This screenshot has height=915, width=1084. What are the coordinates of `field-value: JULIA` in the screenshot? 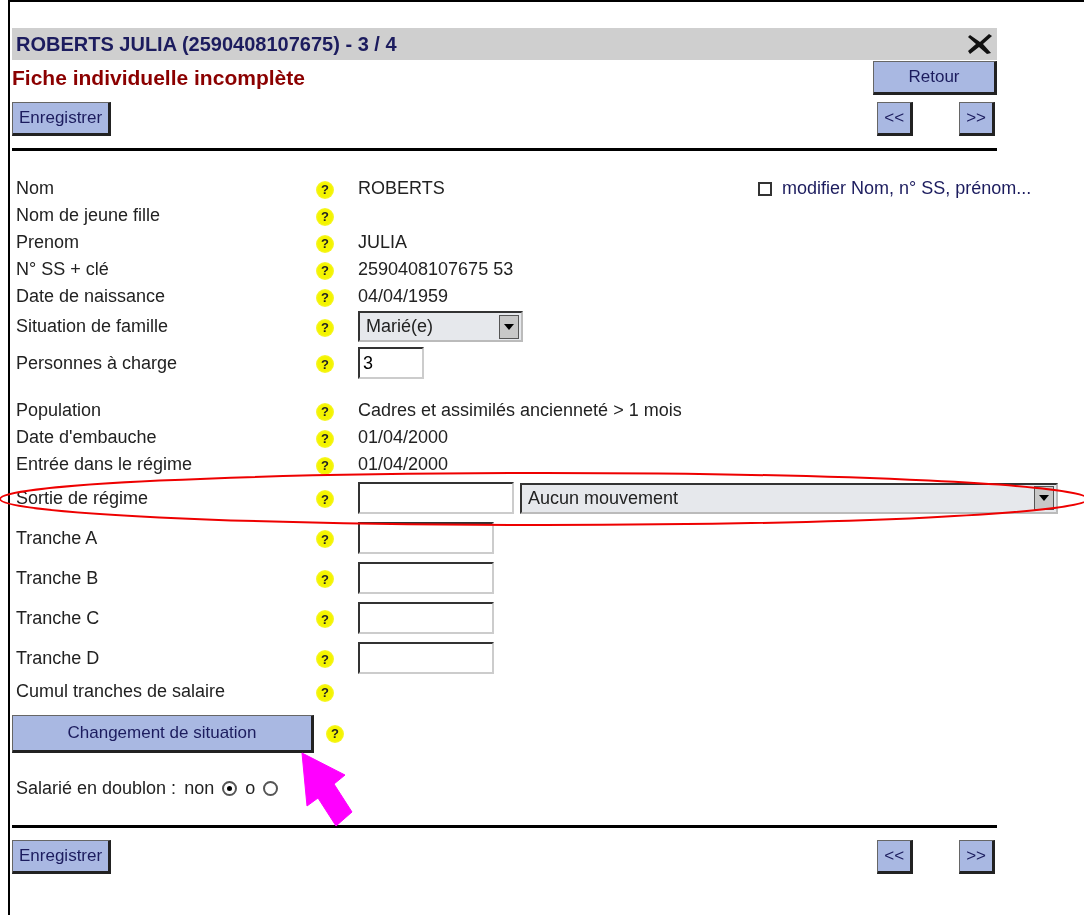 It's located at (383, 242).